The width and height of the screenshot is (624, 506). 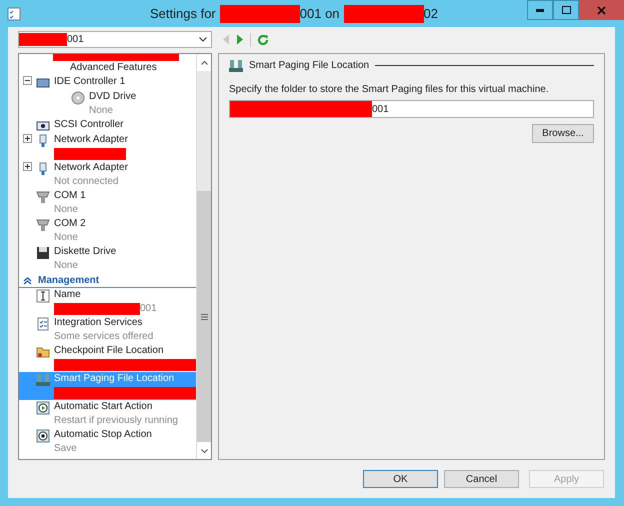 I want to click on tree-item: Checkpoint File Location, so click(x=107, y=358).